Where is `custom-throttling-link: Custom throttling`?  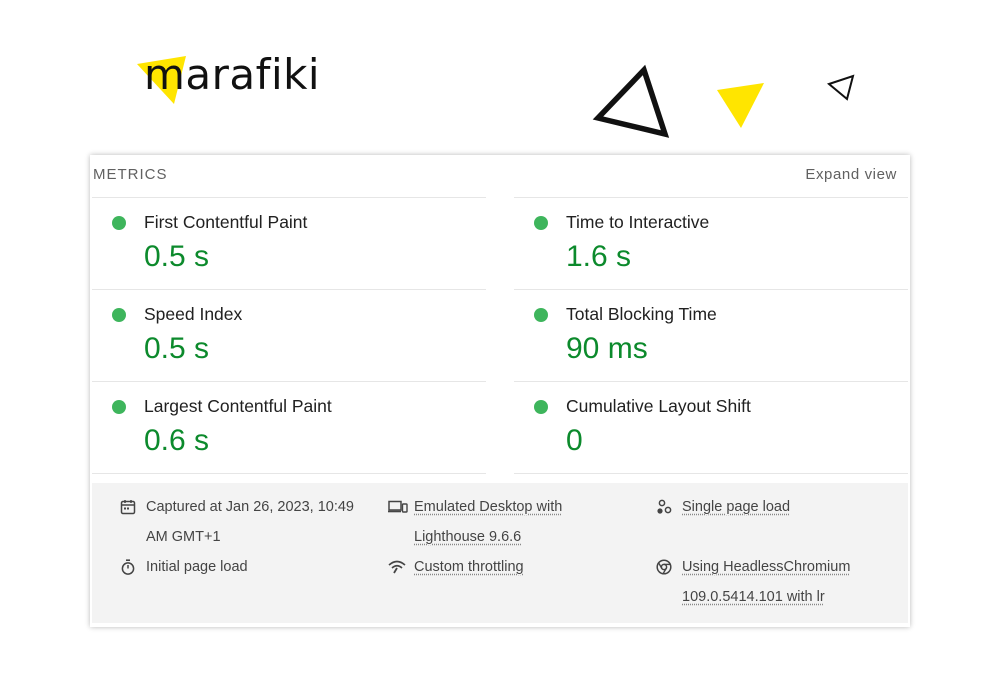 custom-throttling-link: Custom throttling is located at coordinates (508, 567).